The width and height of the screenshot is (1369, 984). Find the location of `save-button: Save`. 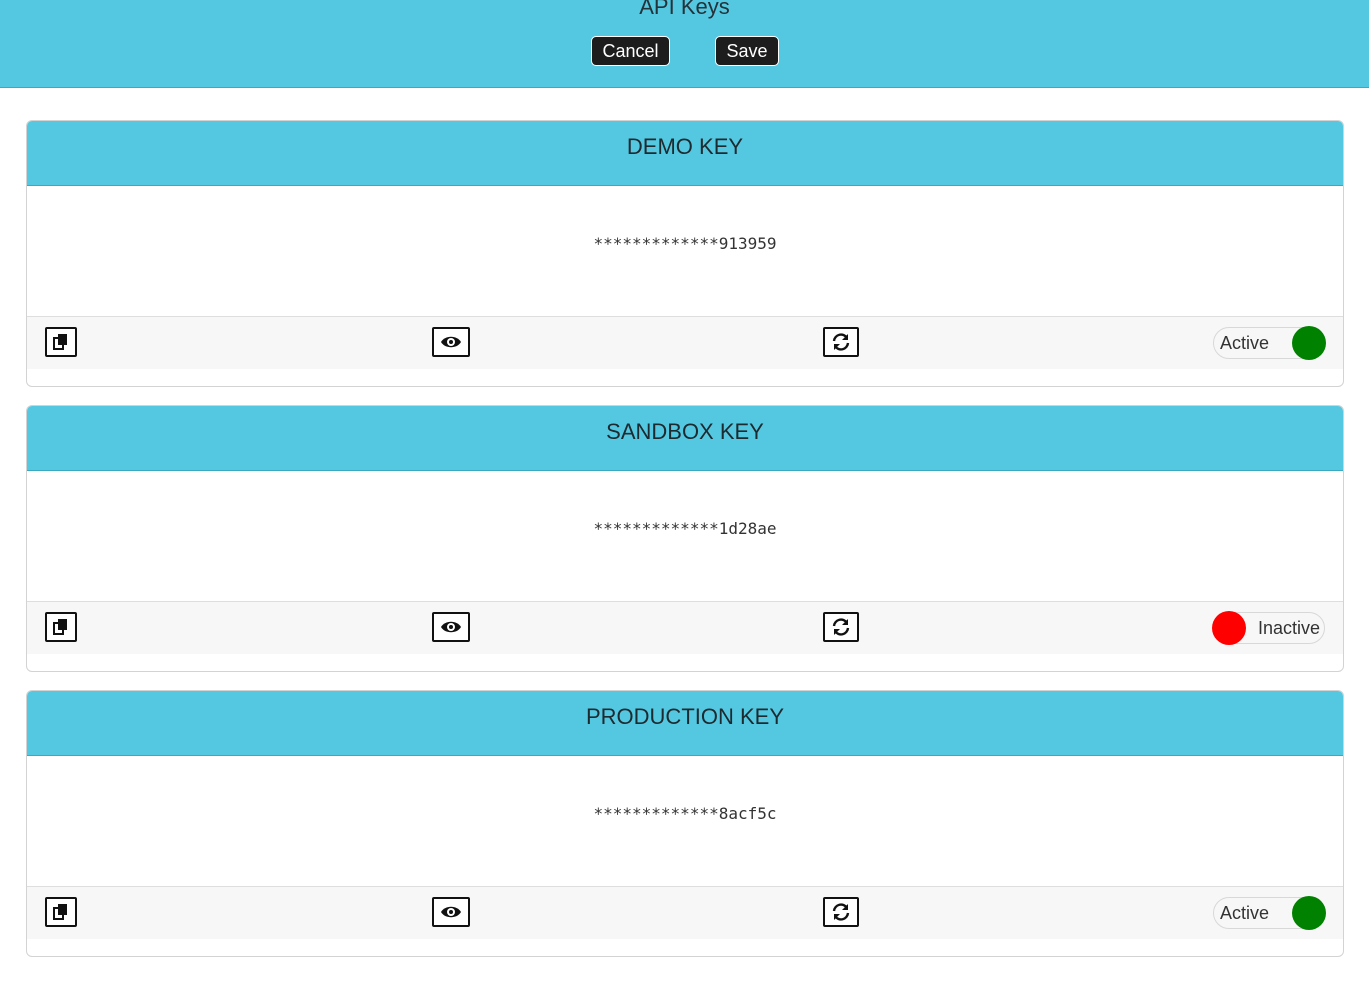

save-button: Save is located at coordinates (747, 51).